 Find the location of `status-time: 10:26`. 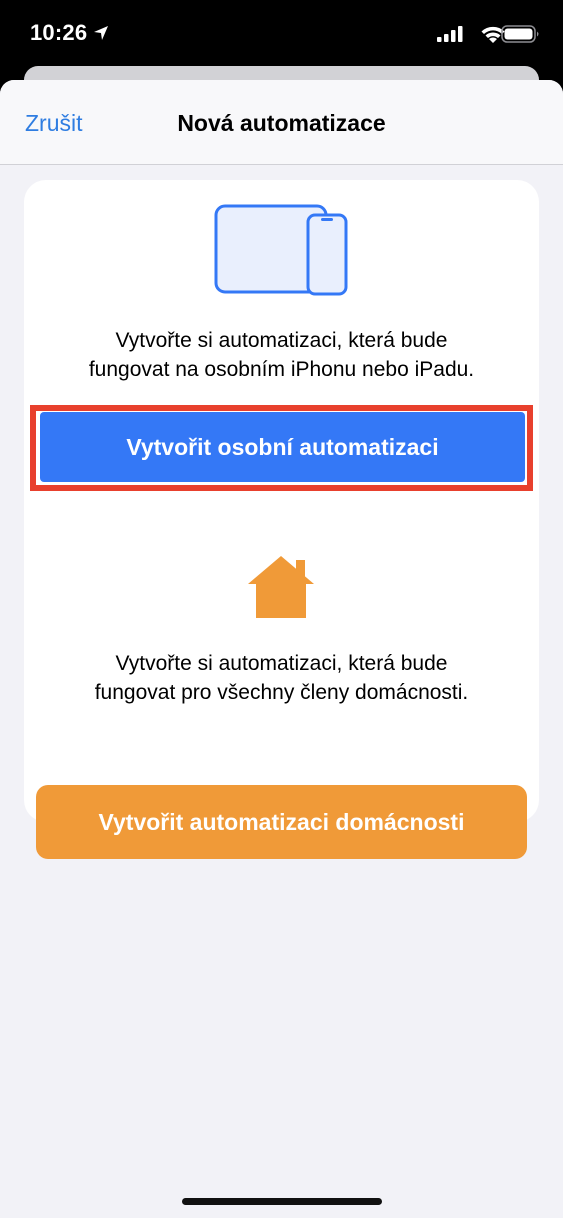

status-time: 10:26 is located at coordinates (59, 32).